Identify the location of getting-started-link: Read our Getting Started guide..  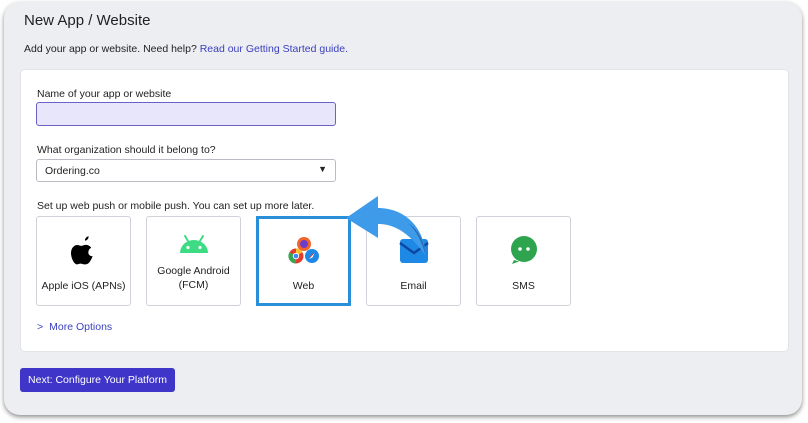
(274, 49).